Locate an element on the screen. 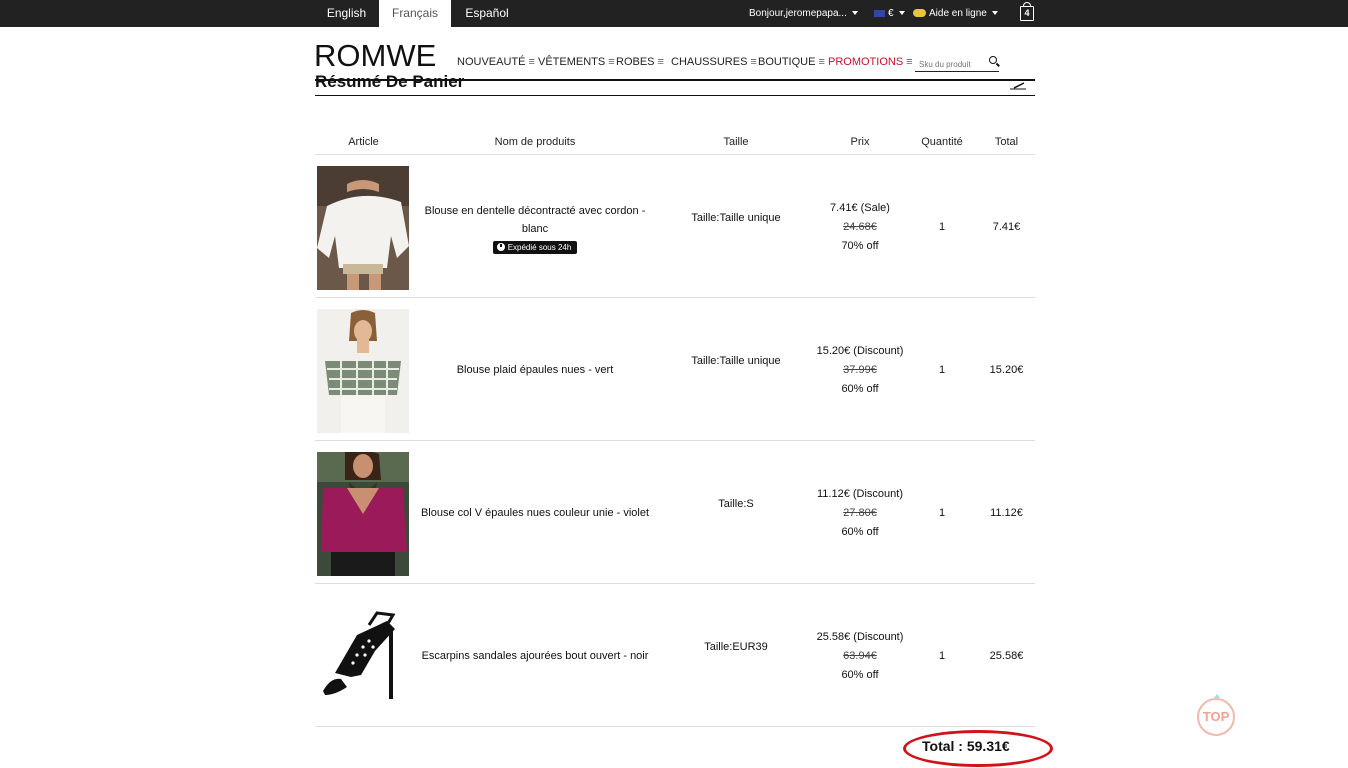  edit-icon is located at coordinates (1018, 86).